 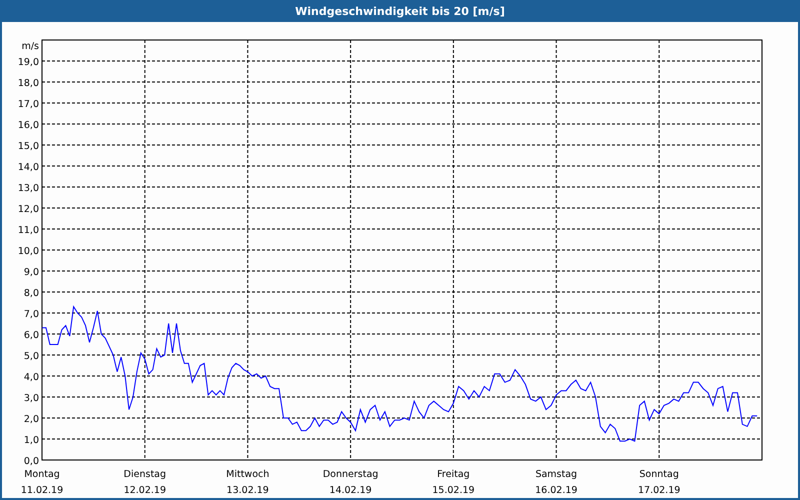 What do you see at coordinates (28, 146) in the screenshot?
I see `y-tick-label: 15,0` at bounding box center [28, 146].